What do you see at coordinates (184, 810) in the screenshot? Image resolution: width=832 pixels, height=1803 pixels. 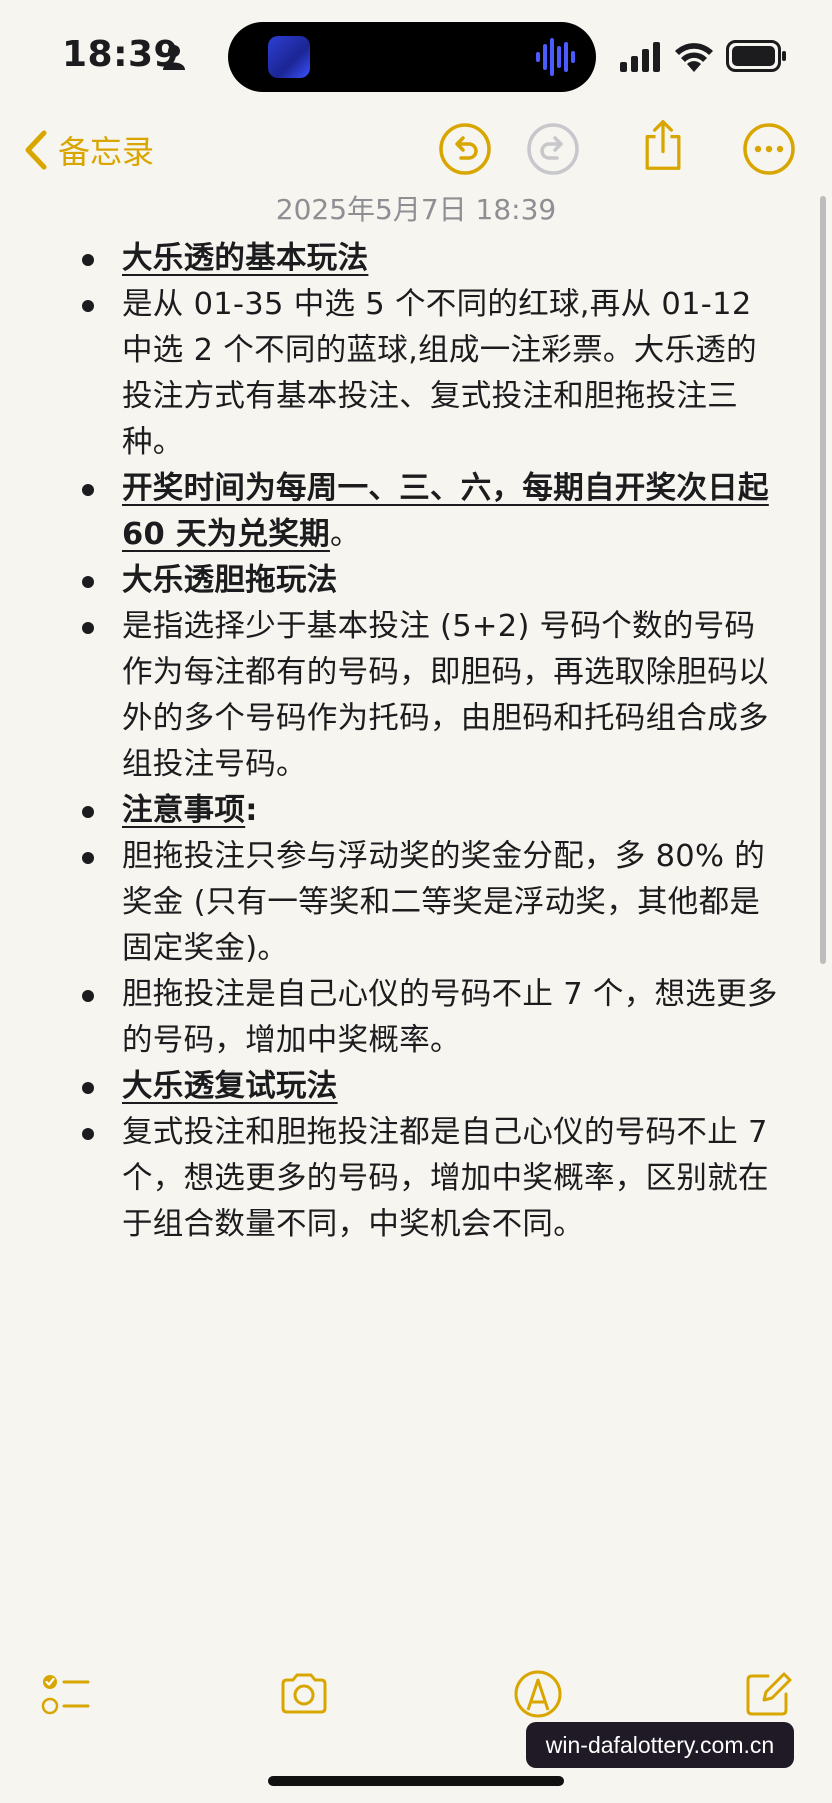 I see `note-heading: 注意事项` at bounding box center [184, 810].